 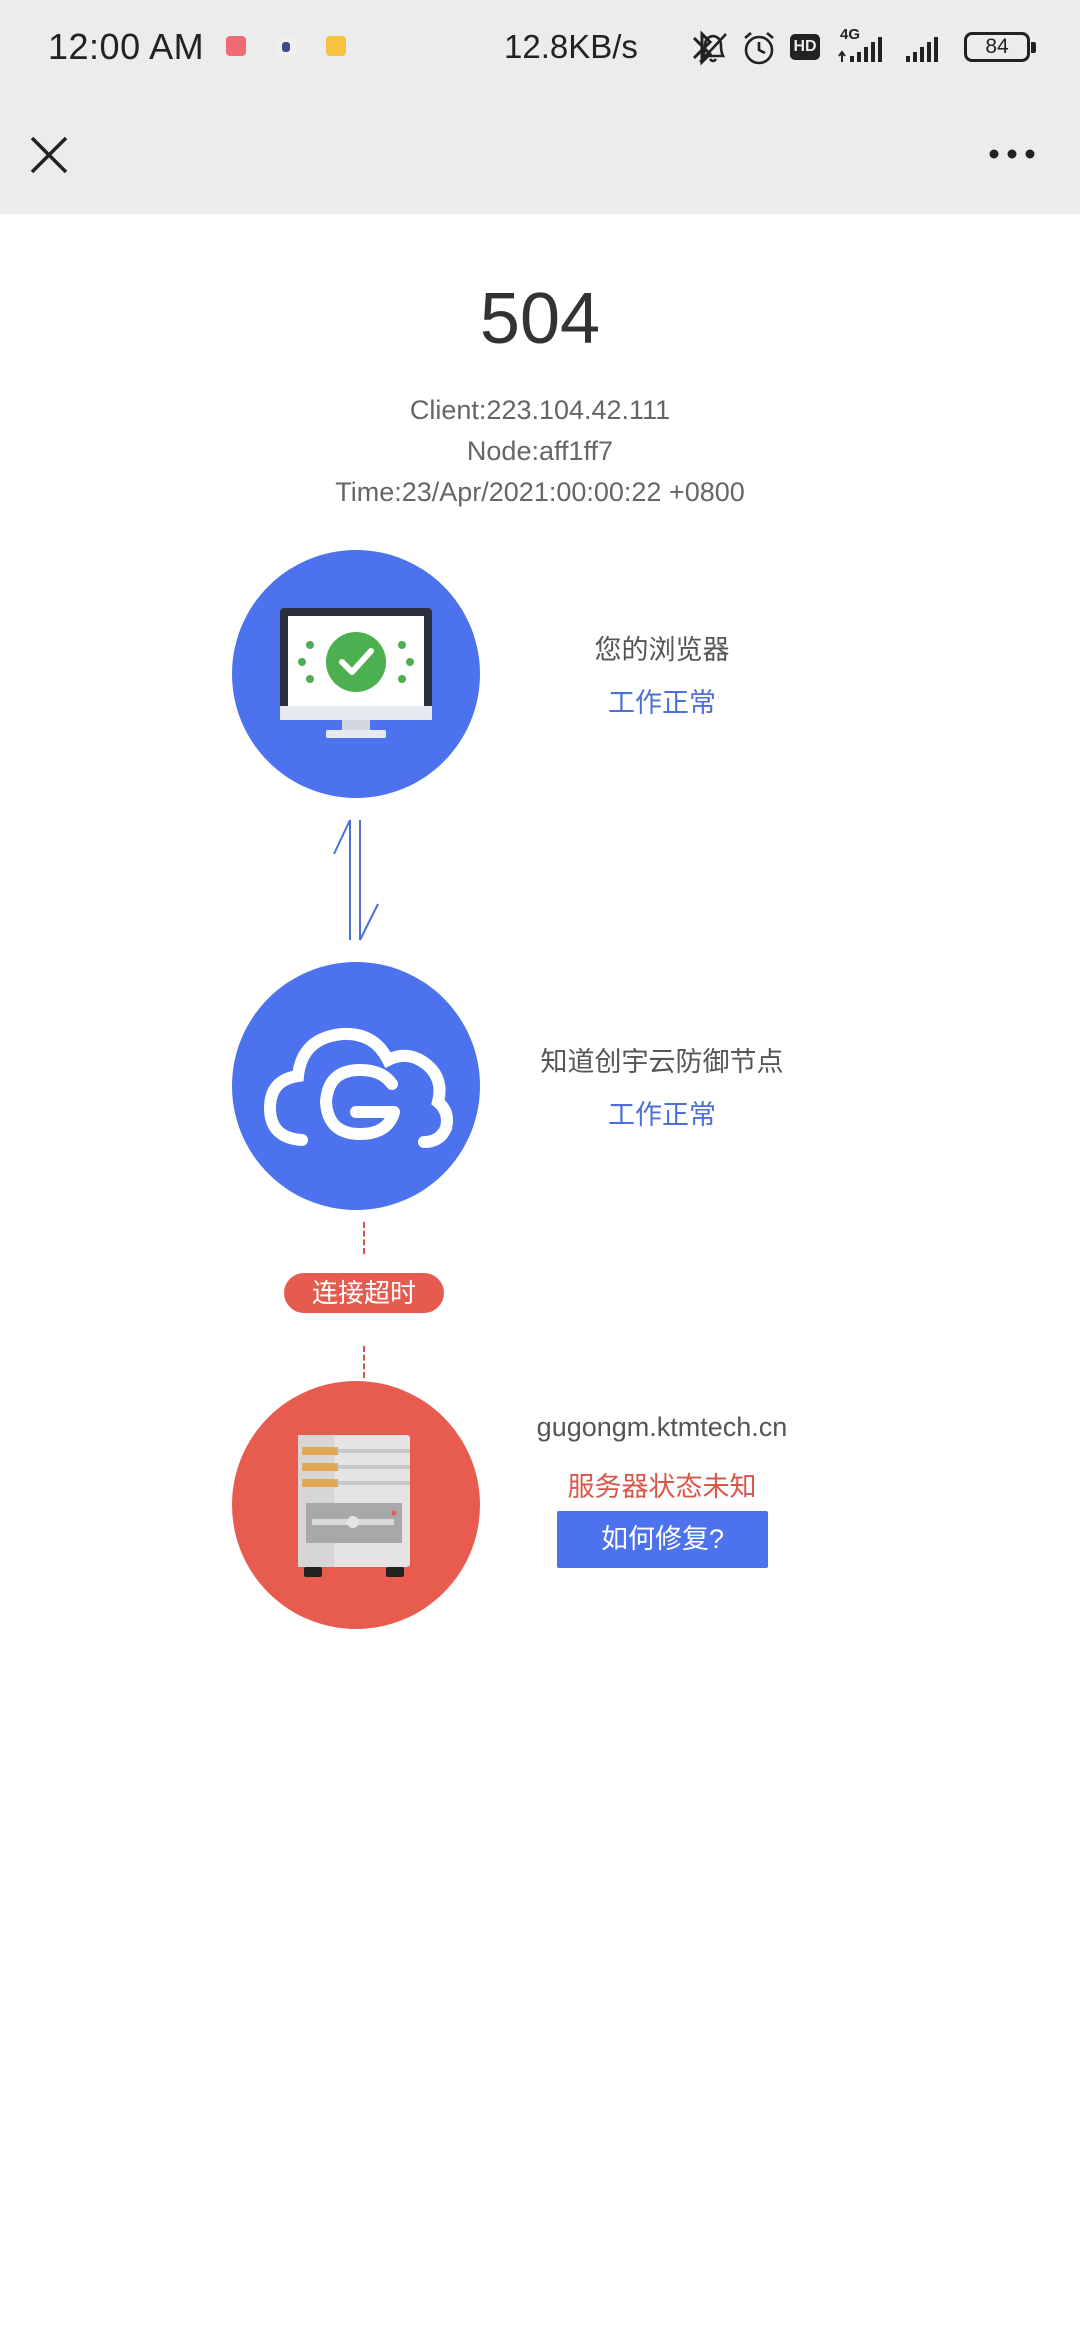 What do you see at coordinates (860, 49) in the screenshot?
I see `signal-strength-icon` at bounding box center [860, 49].